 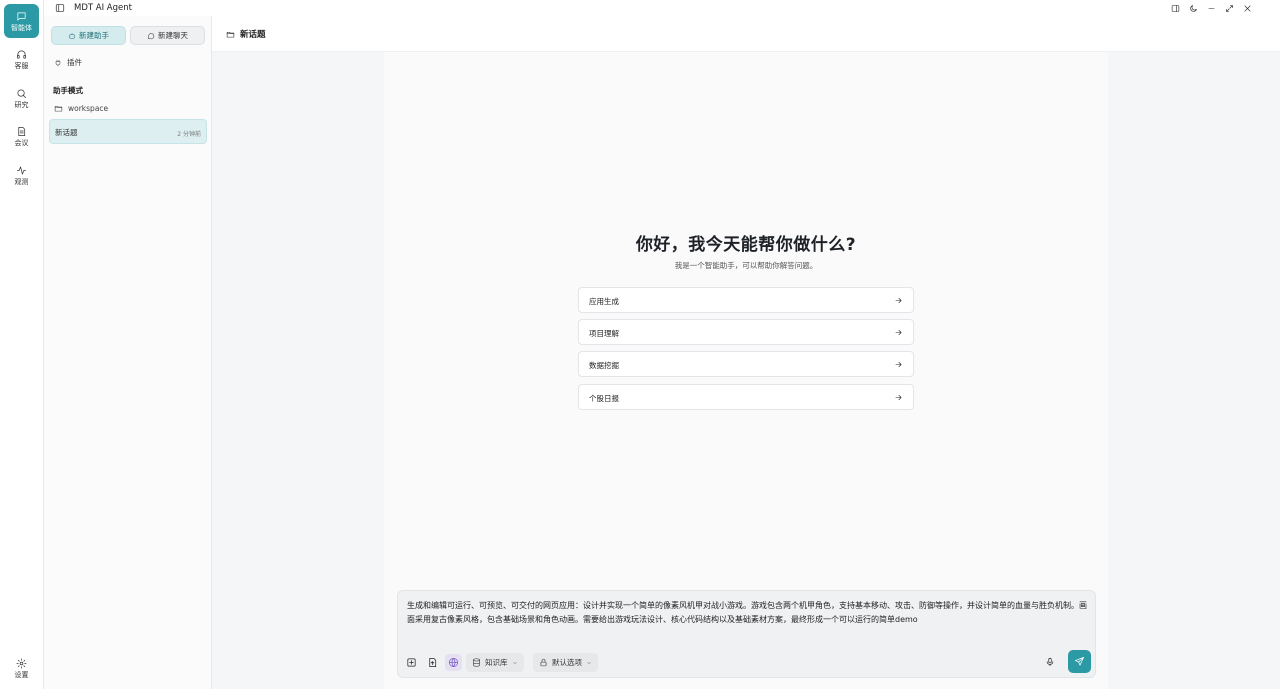 I want to click on panel-icon, so click(x=1175, y=8).